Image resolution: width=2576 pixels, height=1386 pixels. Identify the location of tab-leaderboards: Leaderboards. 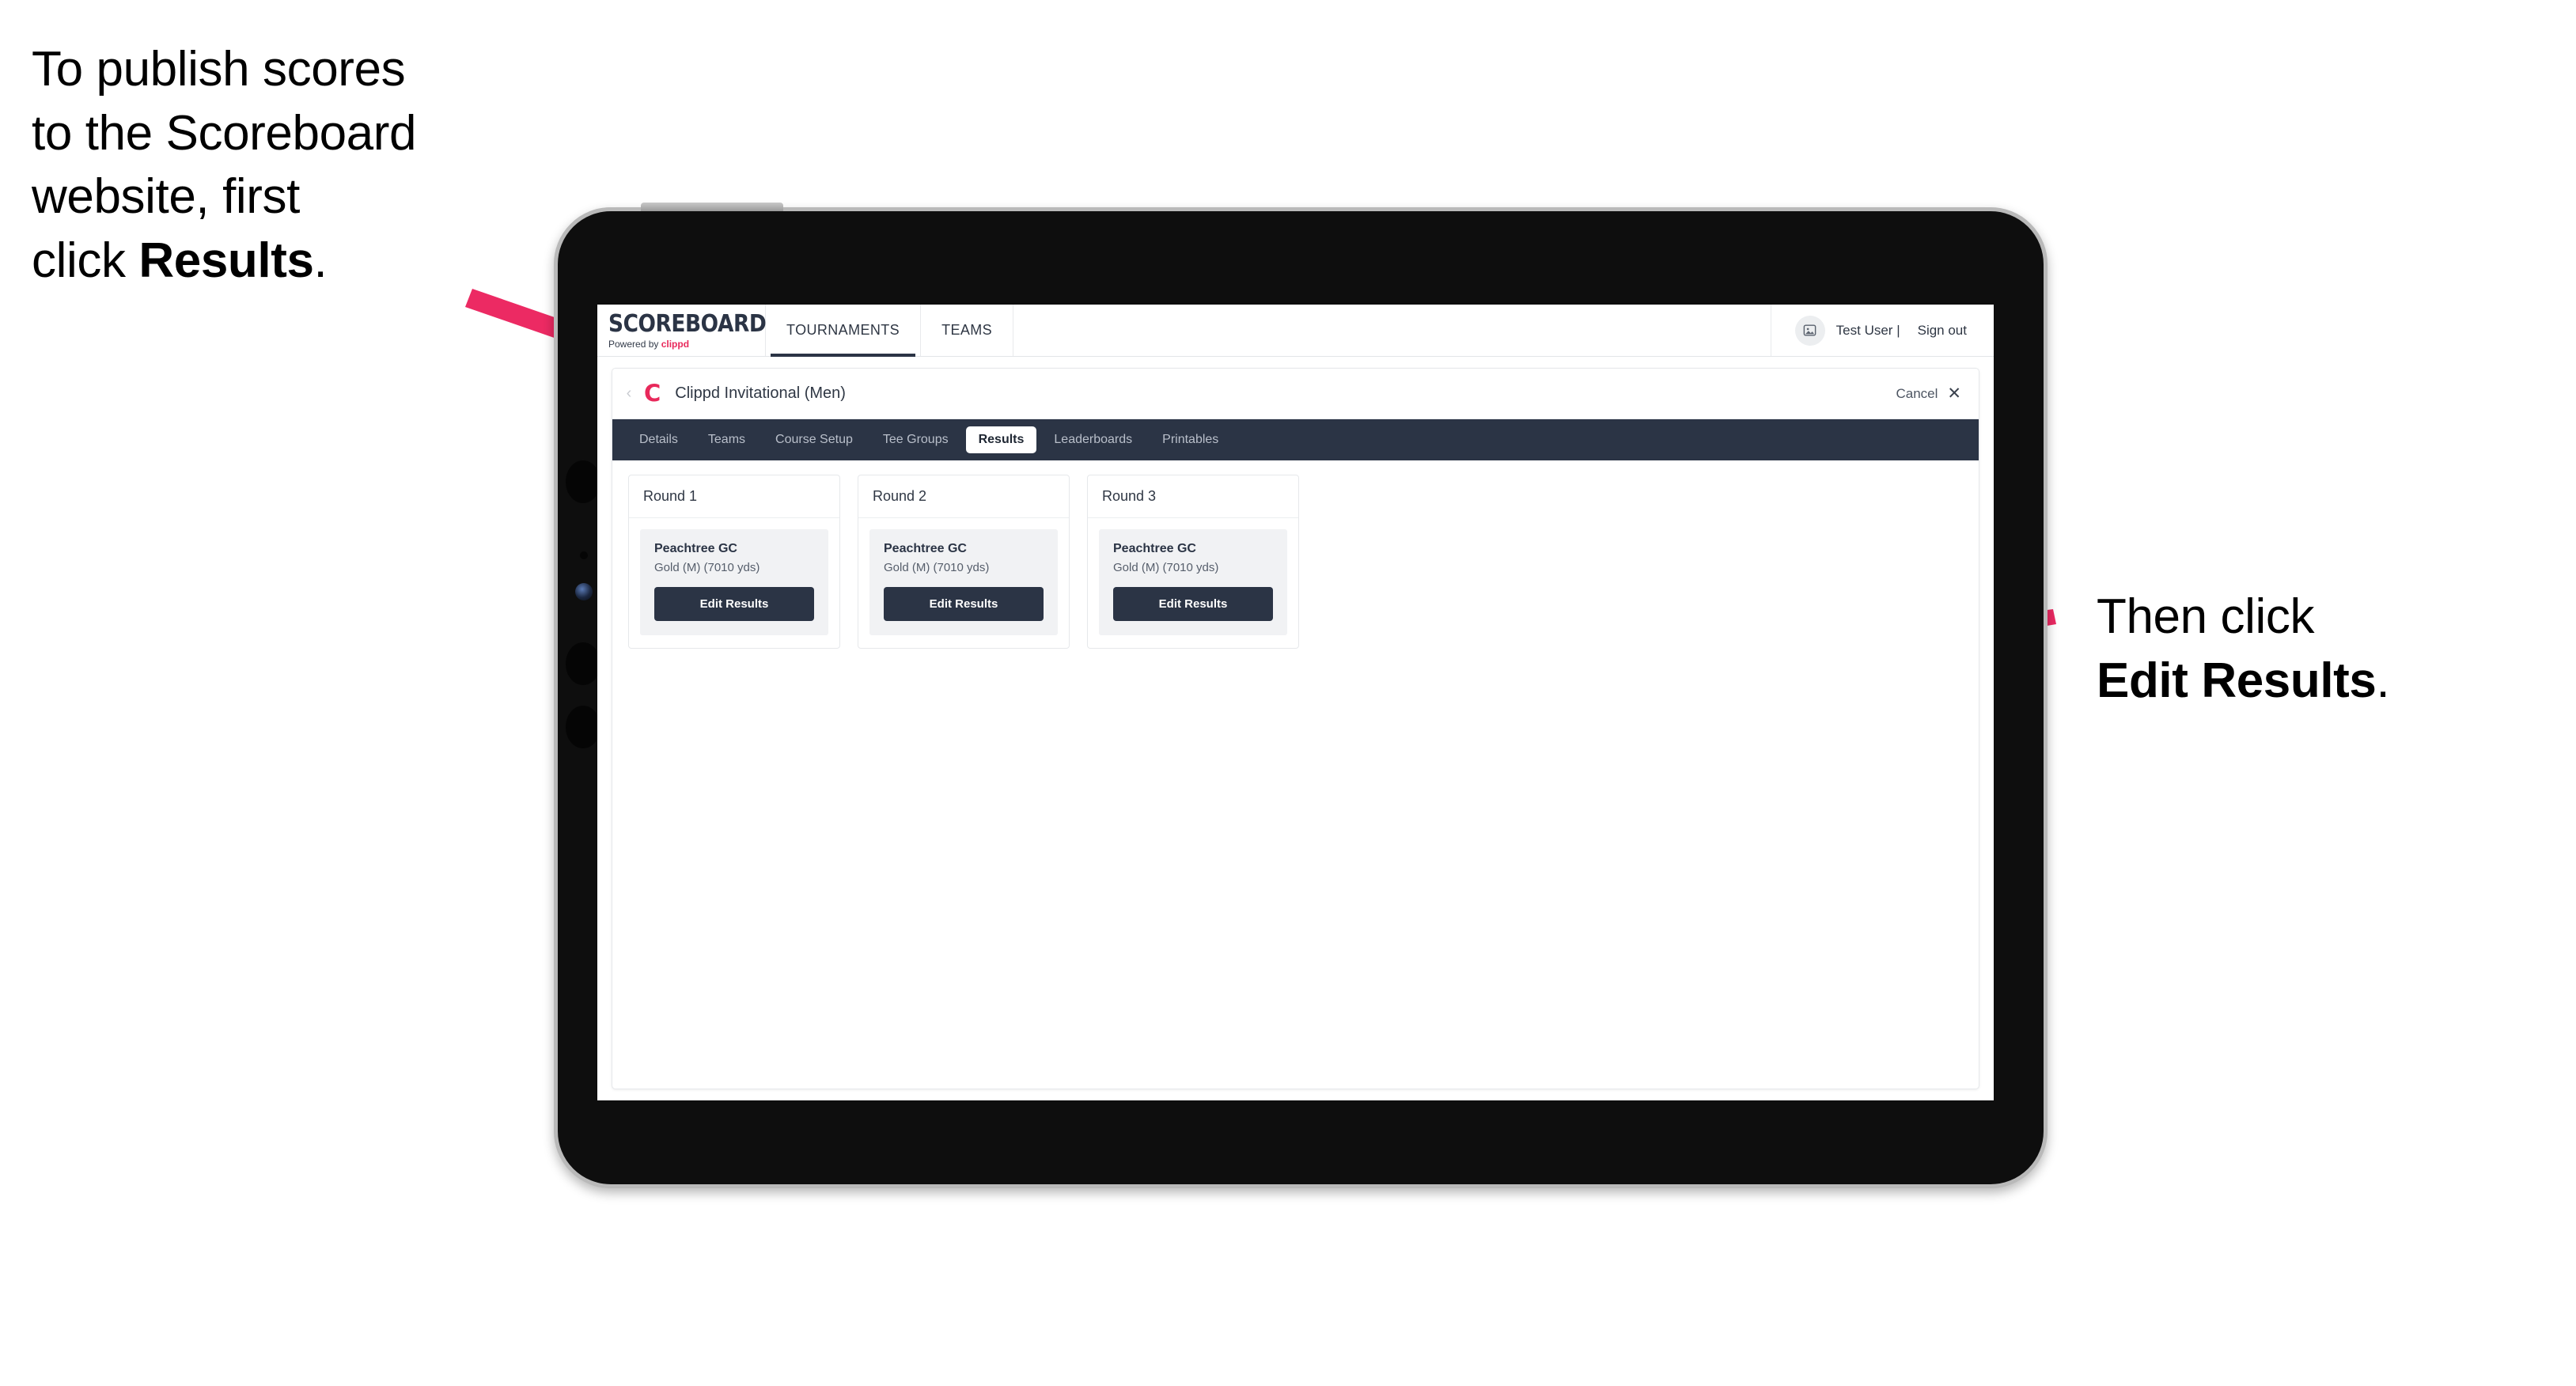
(1093, 440).